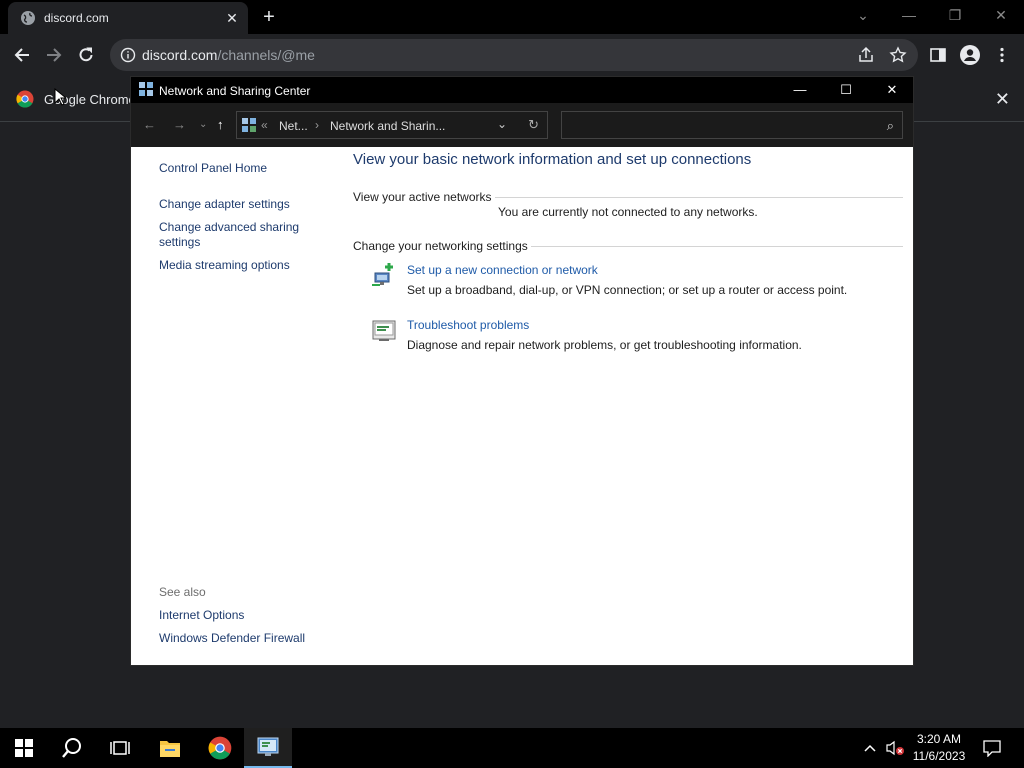  What do you see at coordinates (938, 55) in the screenshot?
I see `sidepanel-icon` at bounding box center [938, 55].